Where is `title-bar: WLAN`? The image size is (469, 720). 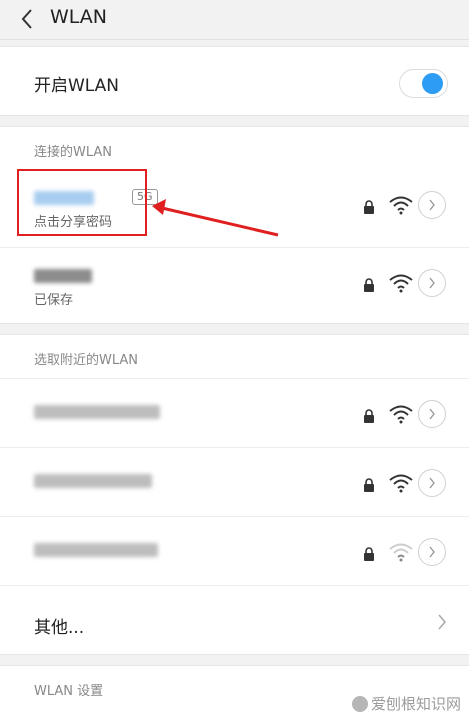 title-bar: WLAN is located at coordinates (234, 20).